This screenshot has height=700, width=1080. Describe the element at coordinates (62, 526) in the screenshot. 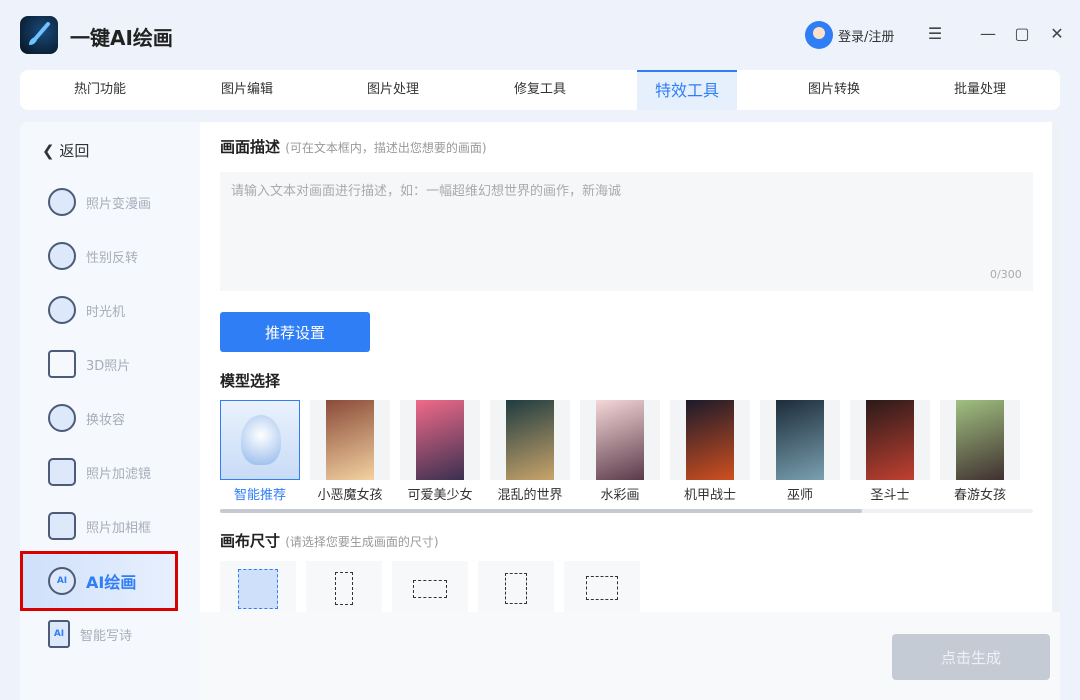

I see `frame-icon` at that location.